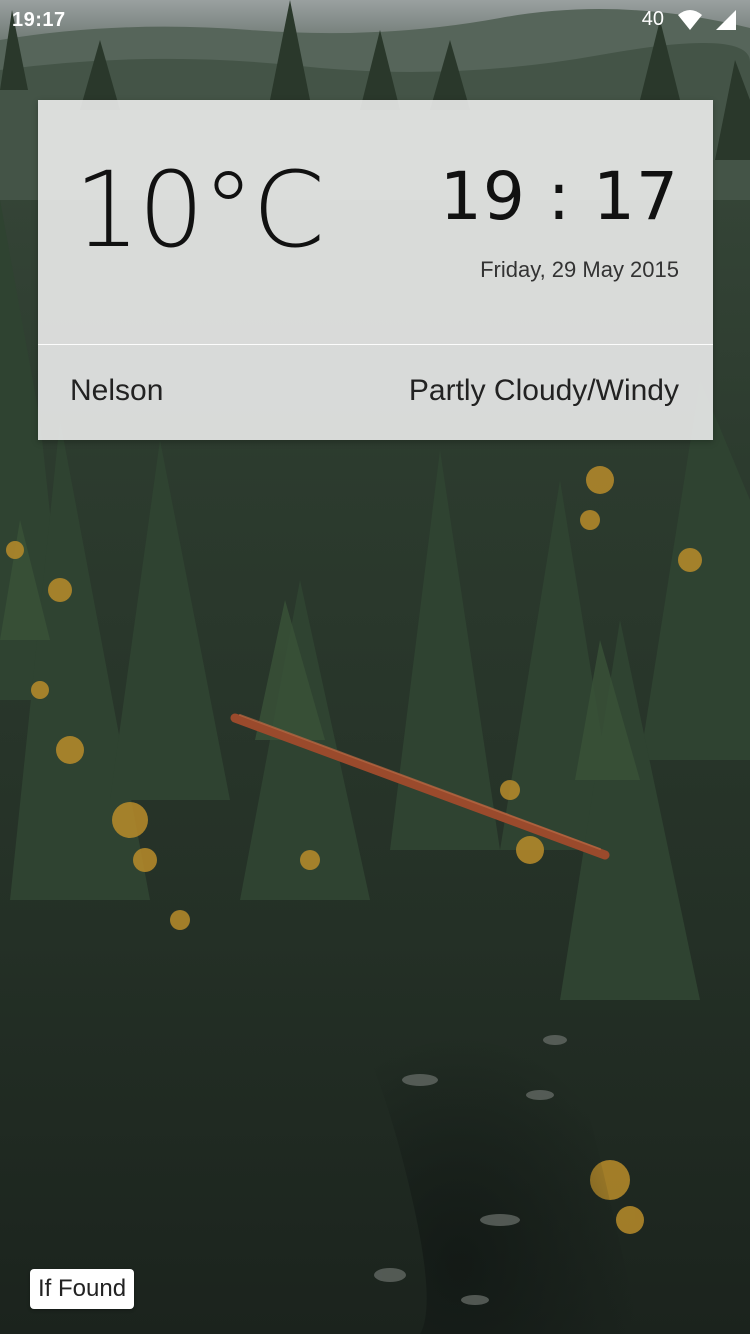  I want to click on if-found-button: If Found, so click(82, 1289).